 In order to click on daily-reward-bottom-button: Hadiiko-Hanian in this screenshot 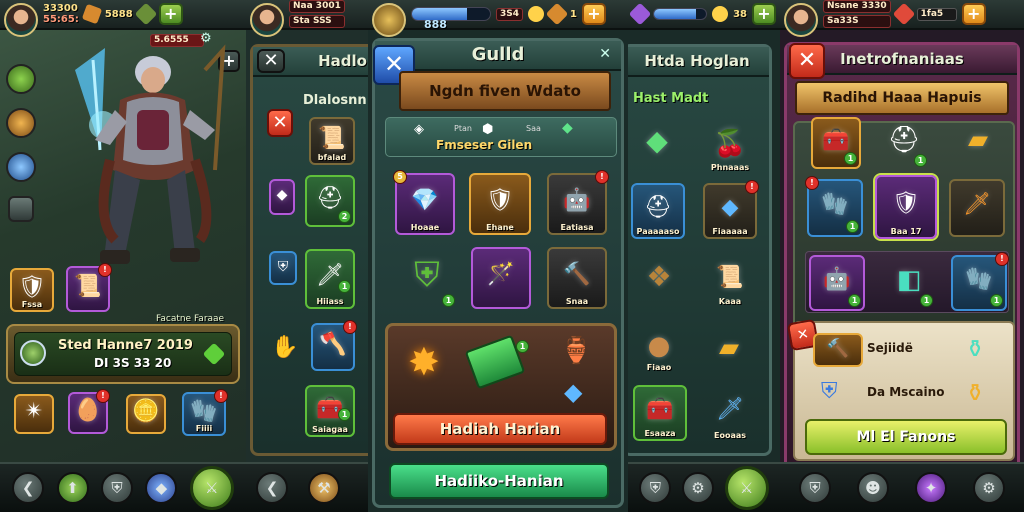, I will do `click(499, 481)`.